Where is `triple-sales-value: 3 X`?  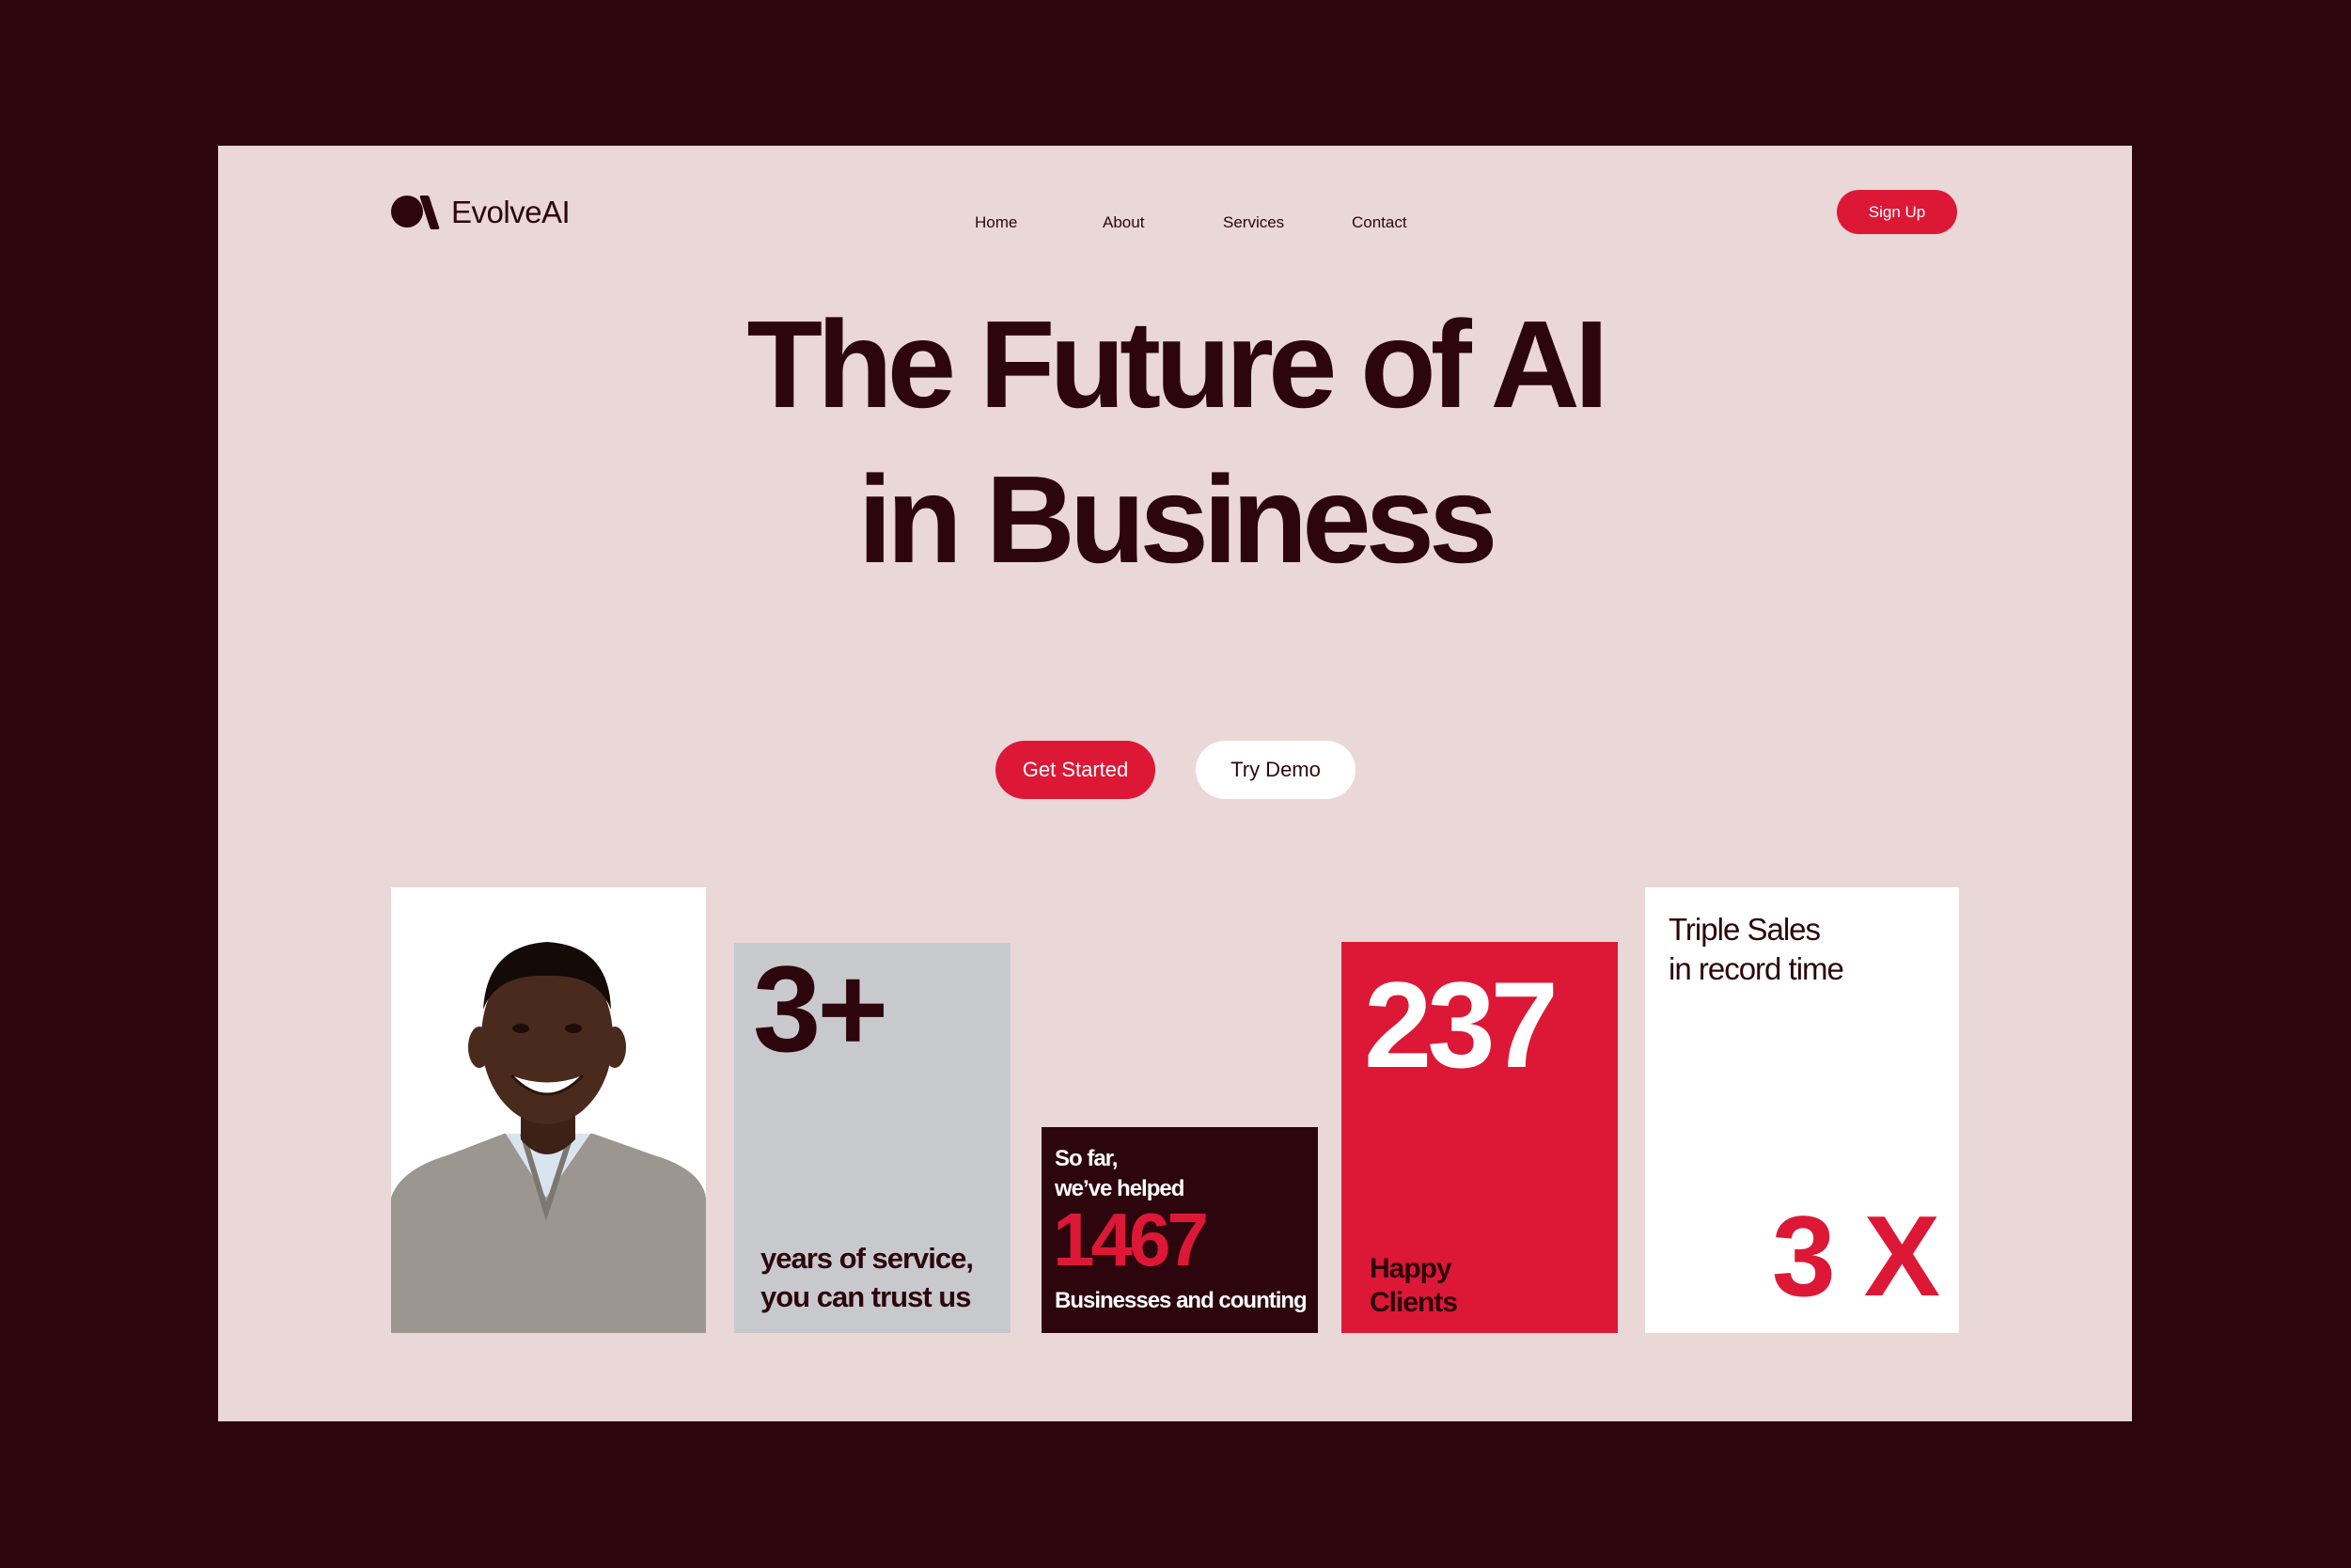
triple-sales-value: 3 X is located at coordinates (1855, 1256).